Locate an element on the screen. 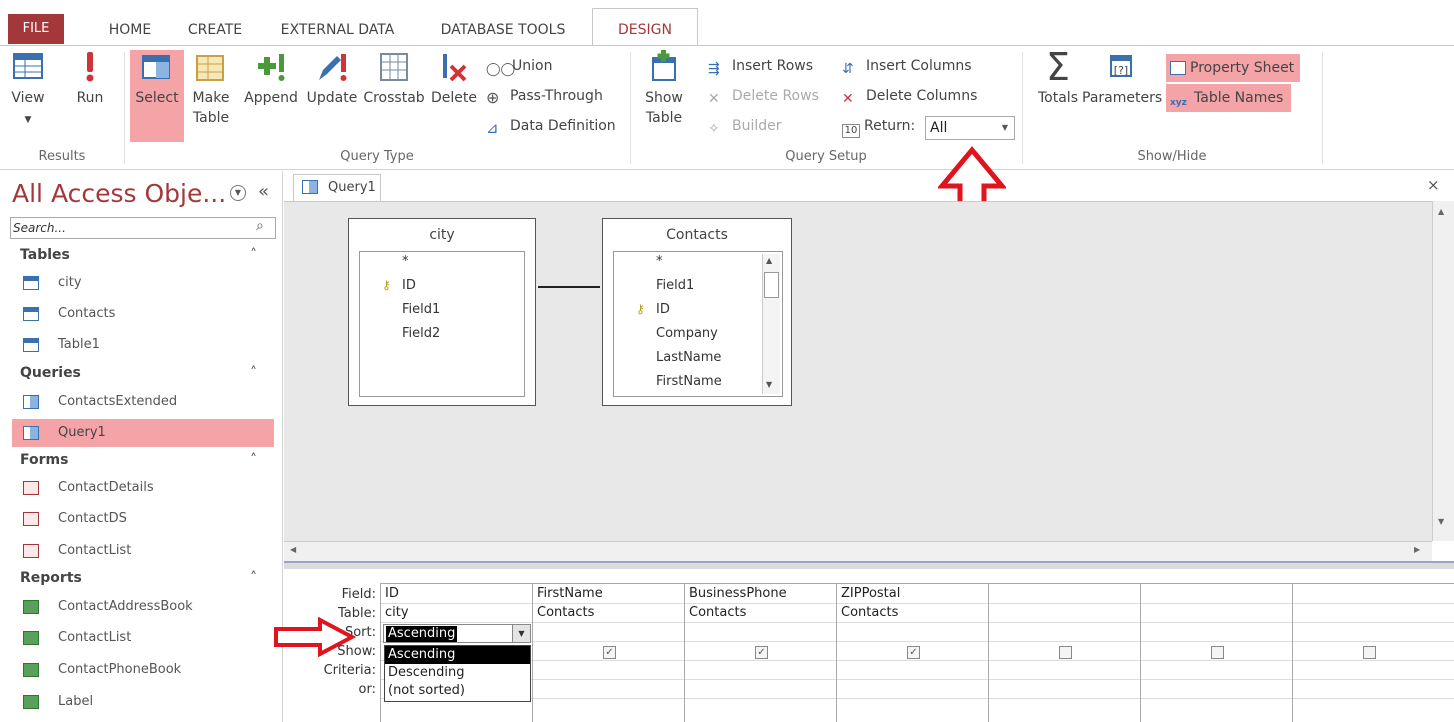 The height and width of the screenshot is (722, 1454). nav-item-report-contactlist: ContactList is located at coordinates (143, 638).